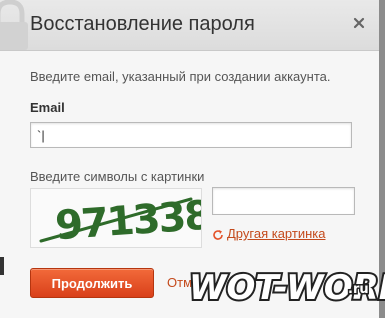 Image resolution: width=385 pixels, height=318 pixels. I want to click on svg-text: .ru, so click(358, 289).